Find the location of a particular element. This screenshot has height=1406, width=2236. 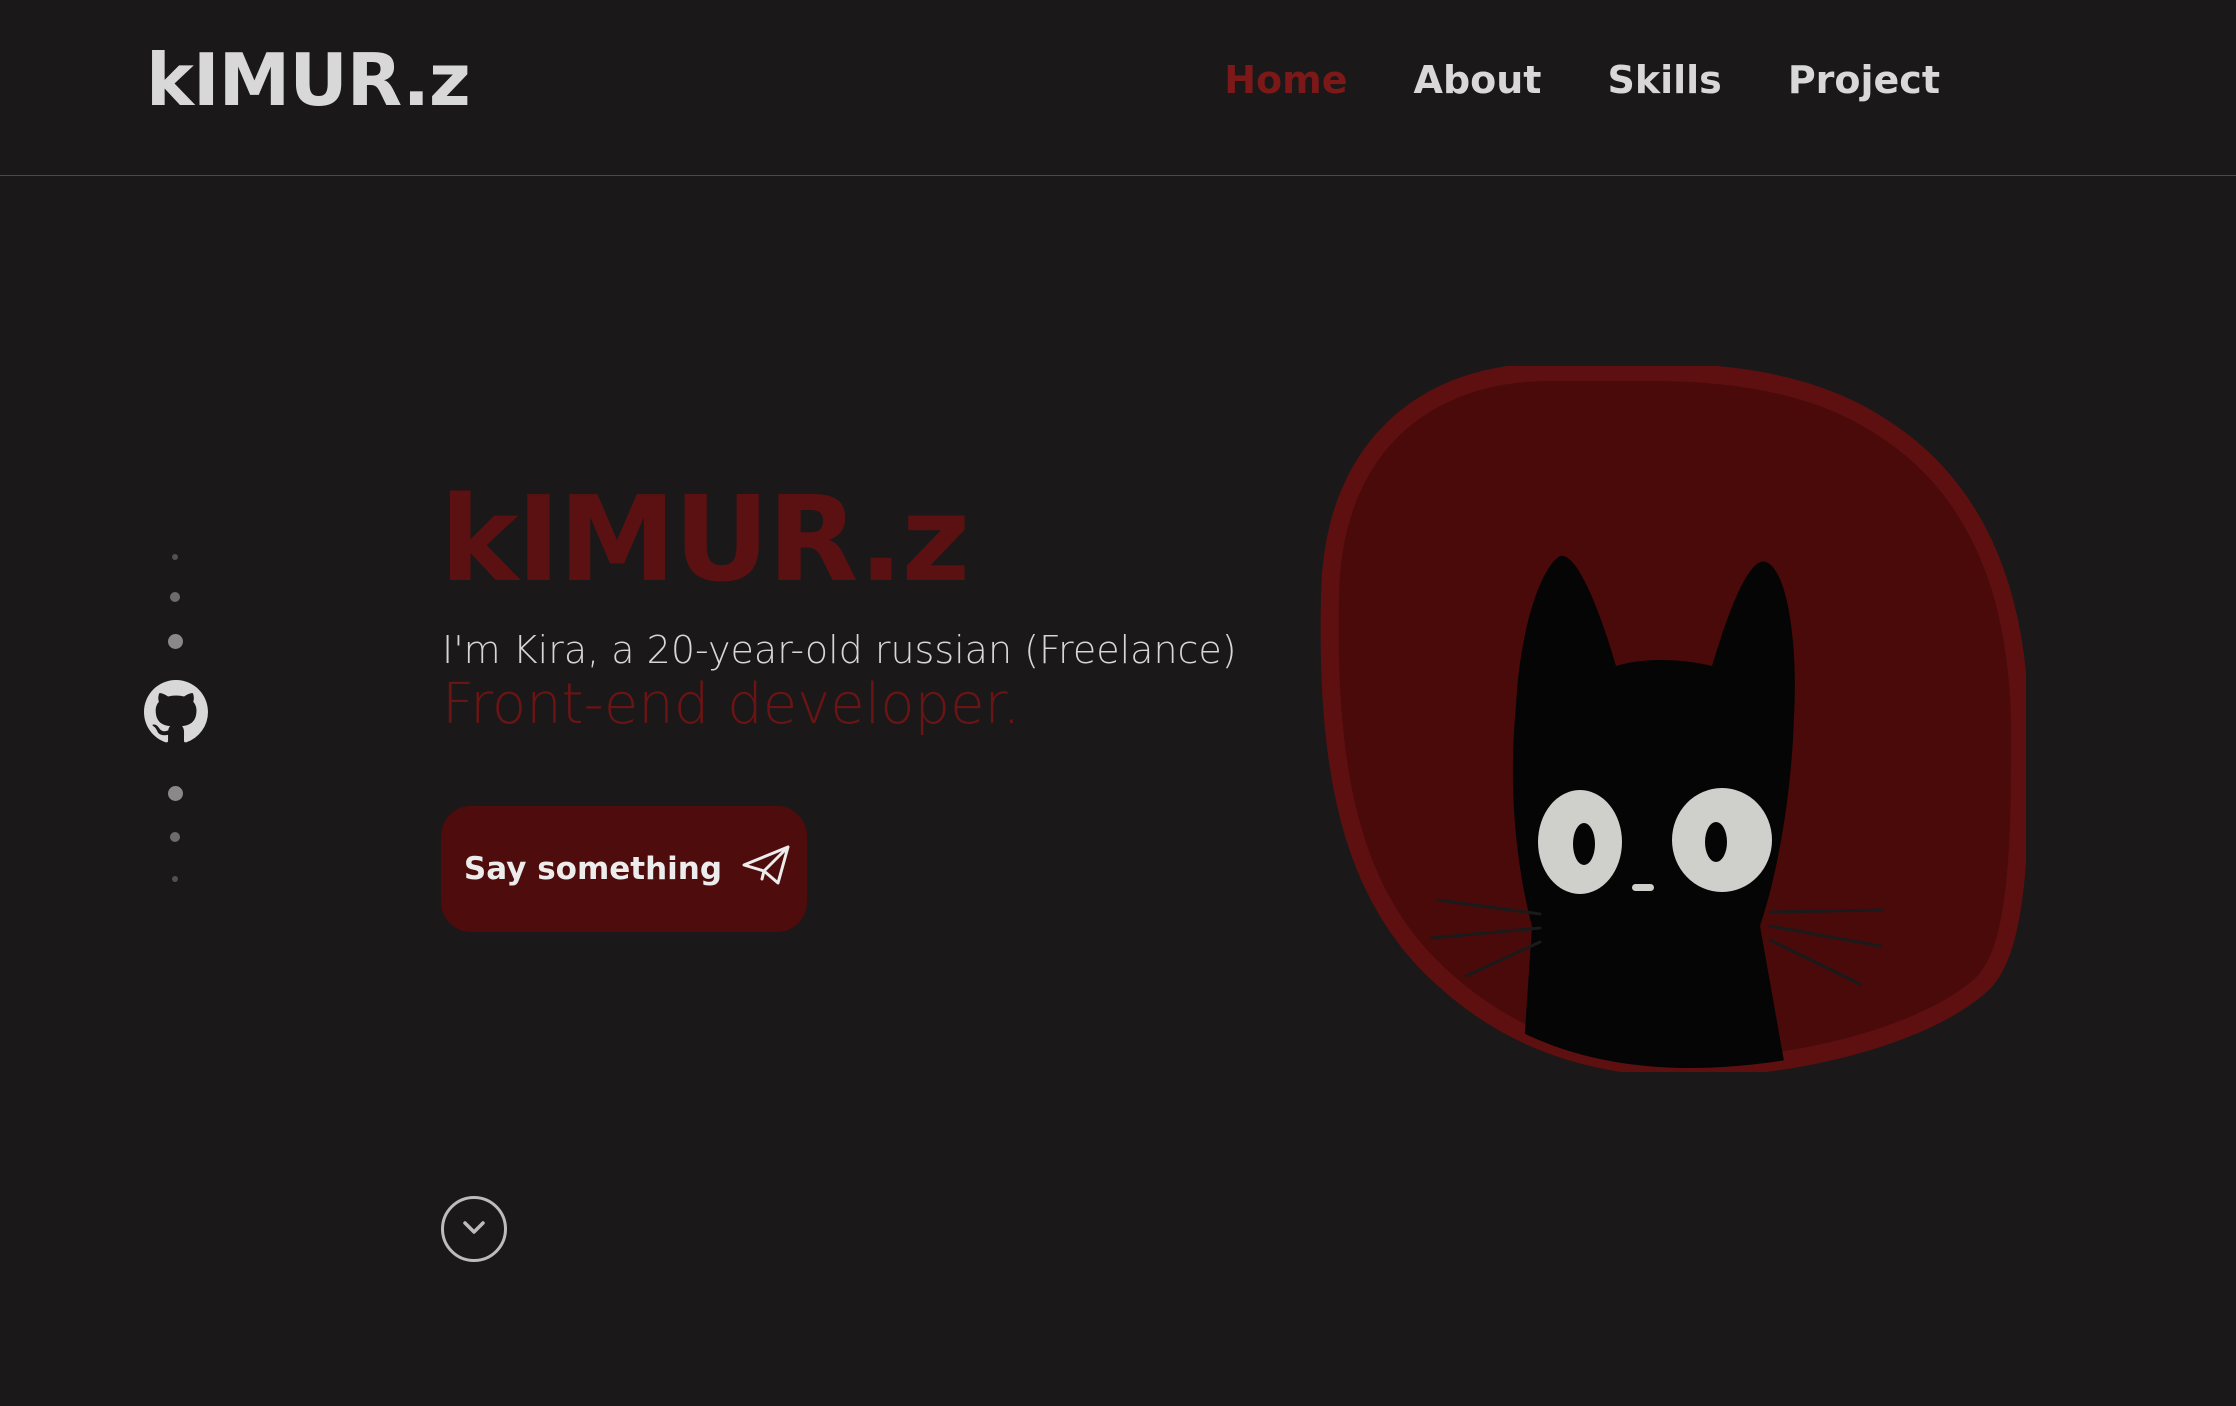

say-something-button: Say something is located at coordinates (624, 869).